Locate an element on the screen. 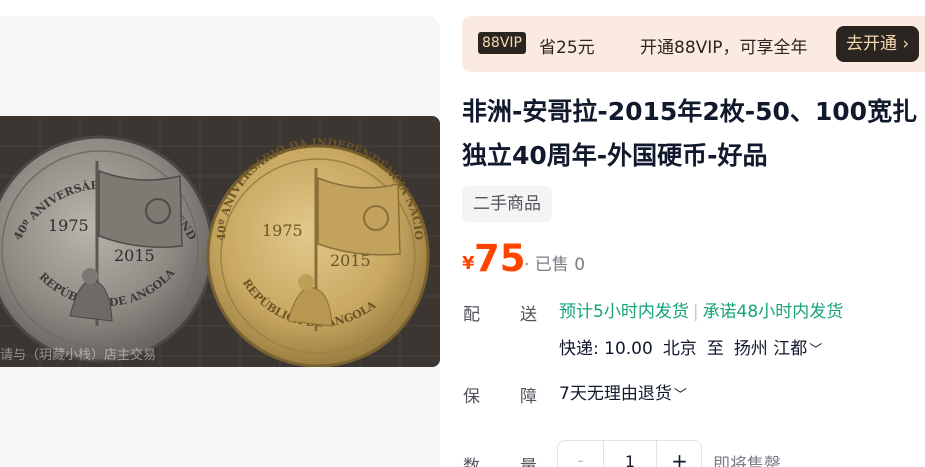  quantity-increment-button: + is located at coordinates (679, 454).